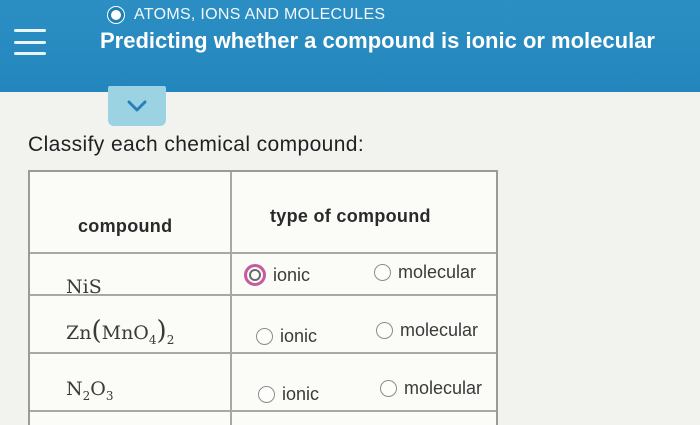 This screenshot has width=700, height=425. I want to click on topic-row: ATOMS, IONS AND MOLECULES, so click(246, 15).